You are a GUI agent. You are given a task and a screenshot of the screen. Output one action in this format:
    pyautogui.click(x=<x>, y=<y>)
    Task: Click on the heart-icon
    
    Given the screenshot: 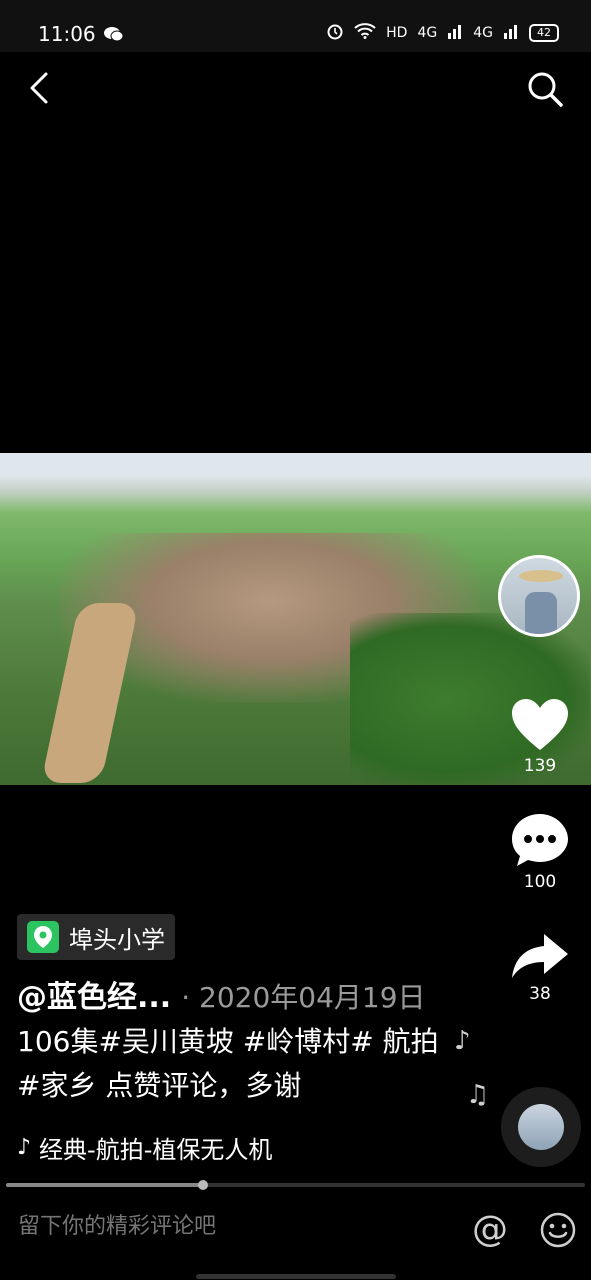 What is the action you would take?
    pyautogui.click(x=540, y=724)
    